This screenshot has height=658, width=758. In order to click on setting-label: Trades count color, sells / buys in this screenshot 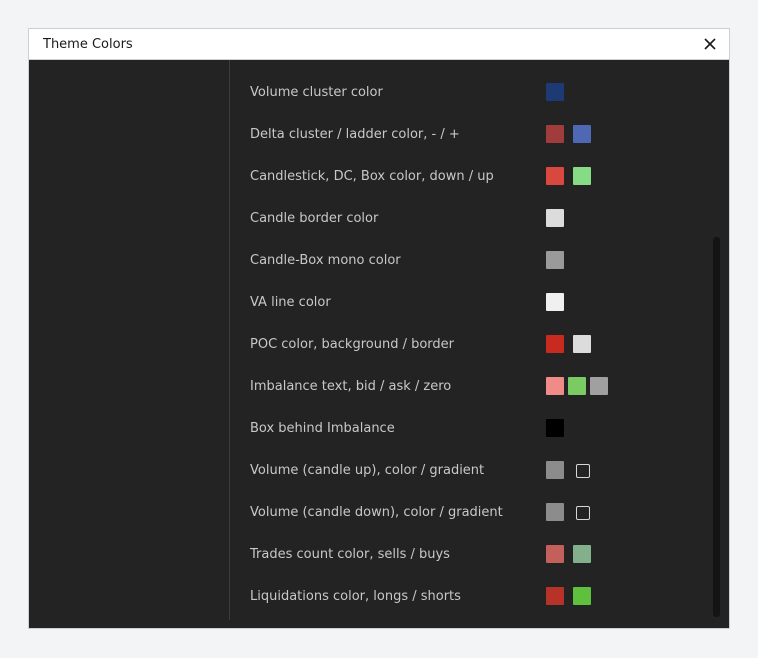, I will do `click(350, 554)`.